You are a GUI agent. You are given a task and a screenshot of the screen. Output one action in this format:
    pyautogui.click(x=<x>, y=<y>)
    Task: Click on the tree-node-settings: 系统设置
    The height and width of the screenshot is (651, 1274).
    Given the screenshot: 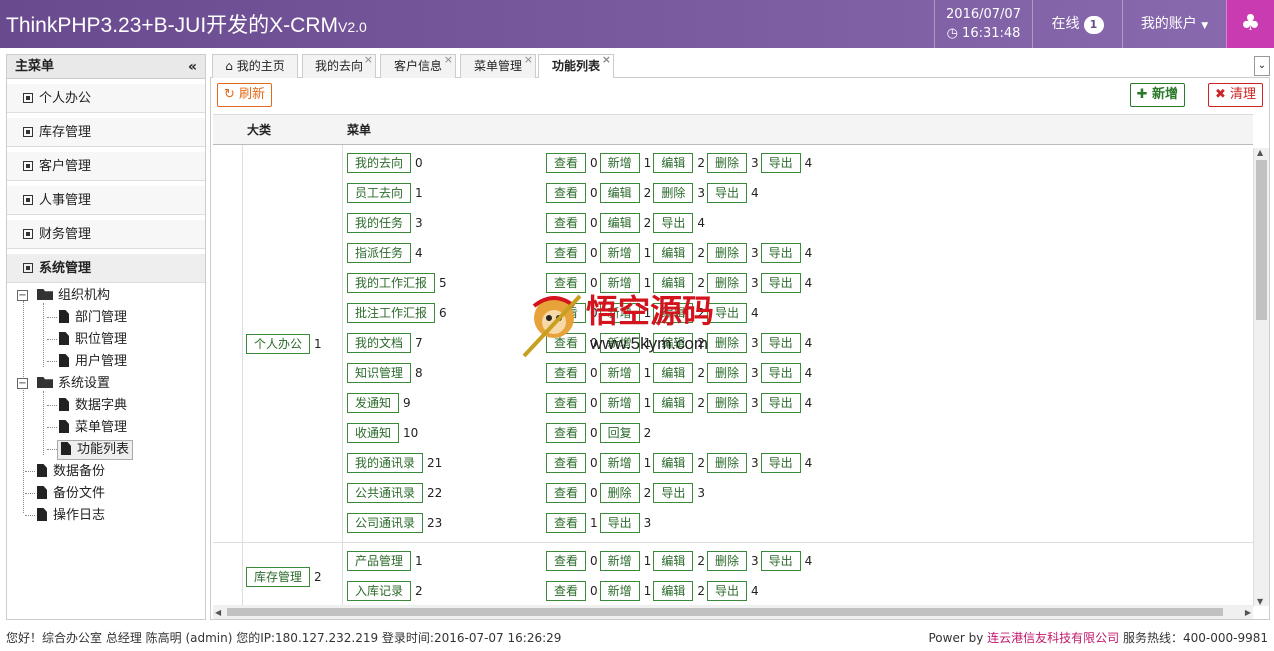 What is the action you would take?
    pyautogui.click(x=73, y=384)
    